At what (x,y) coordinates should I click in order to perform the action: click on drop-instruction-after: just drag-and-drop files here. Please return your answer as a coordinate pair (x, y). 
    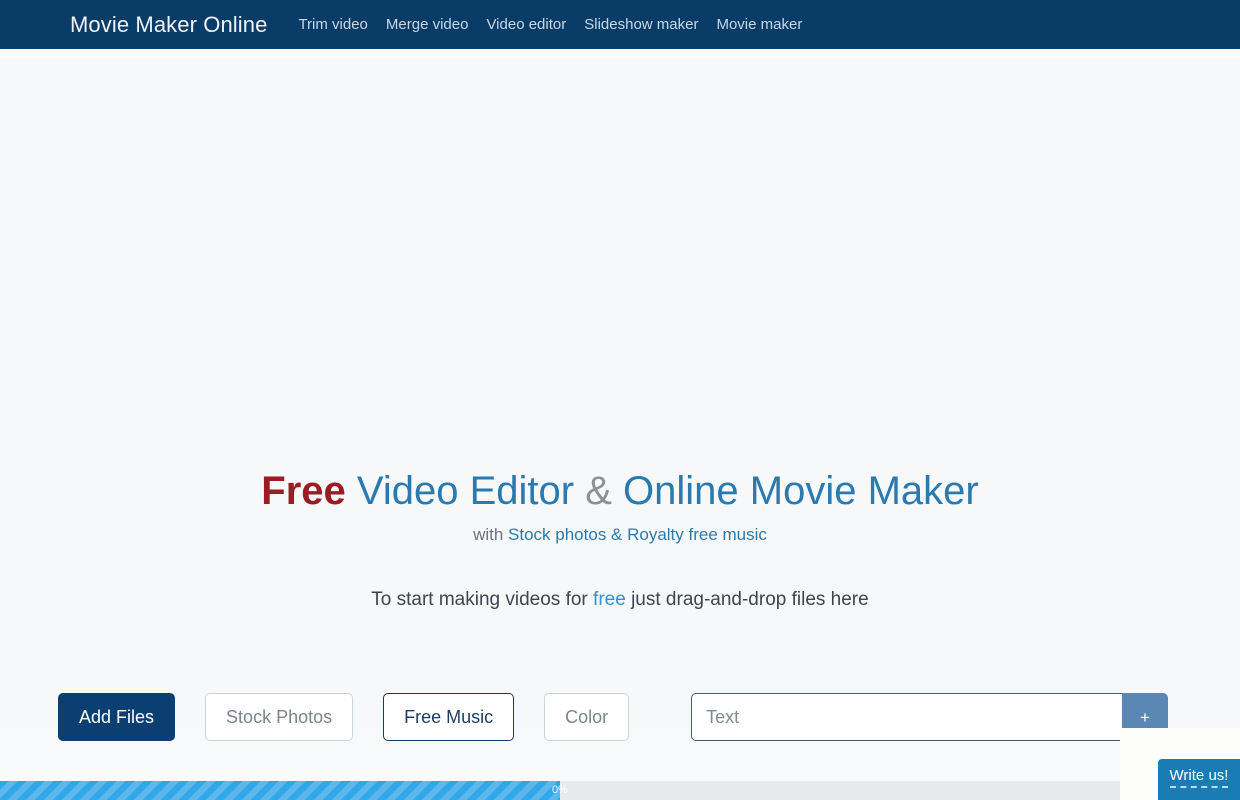
    Looking at the image, I should click on (747, 599).